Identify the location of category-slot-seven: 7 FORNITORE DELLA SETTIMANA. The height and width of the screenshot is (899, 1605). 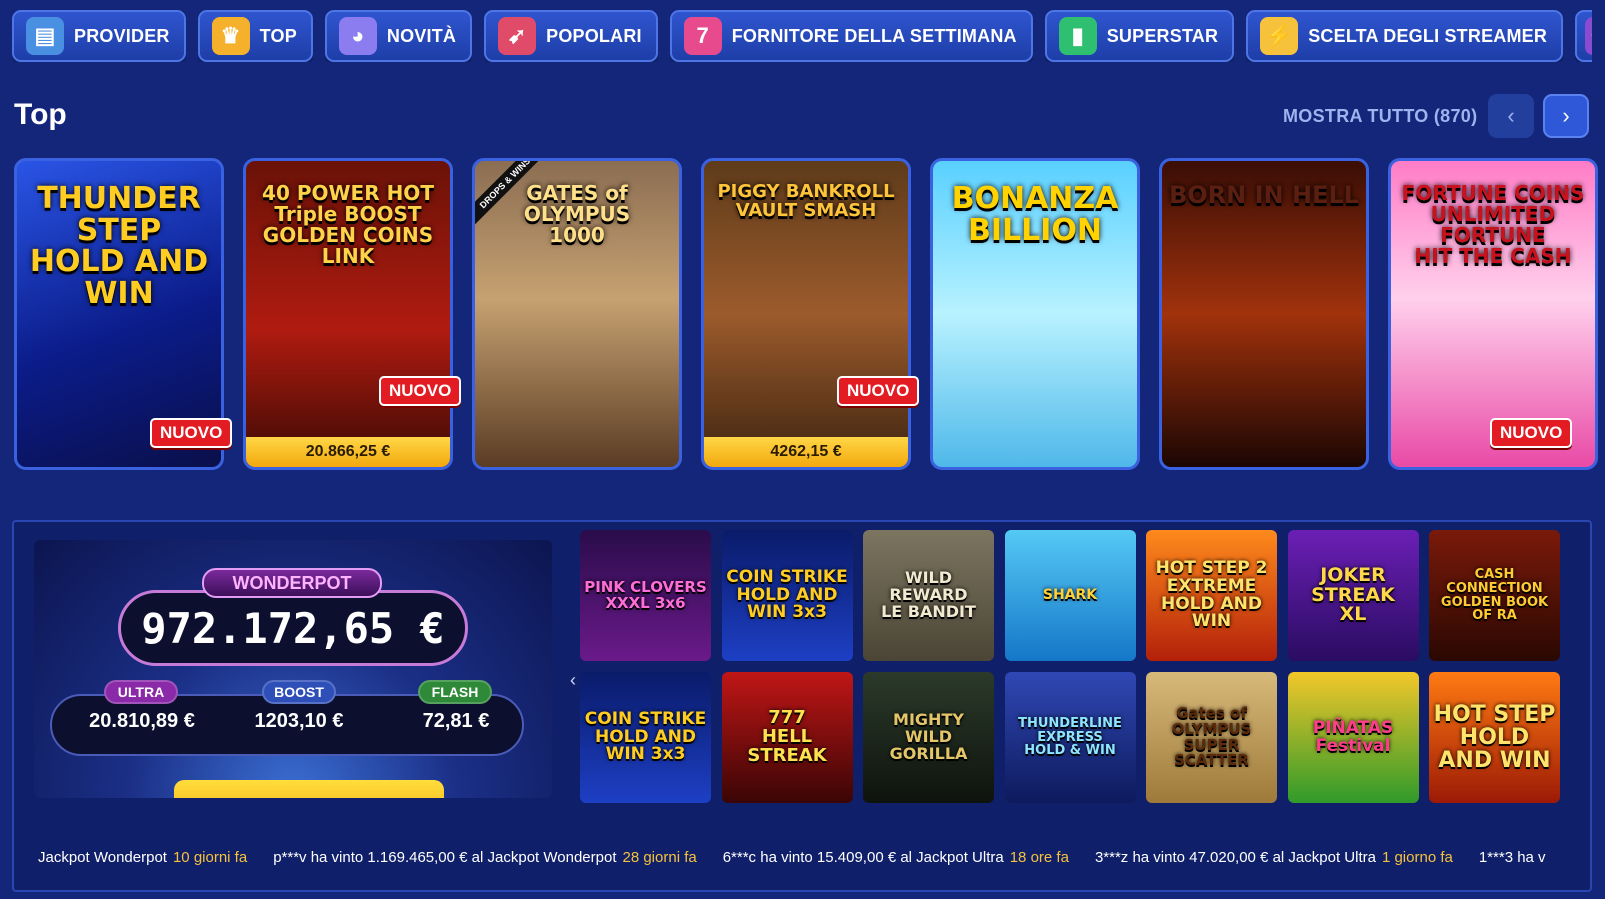
(851, 36).